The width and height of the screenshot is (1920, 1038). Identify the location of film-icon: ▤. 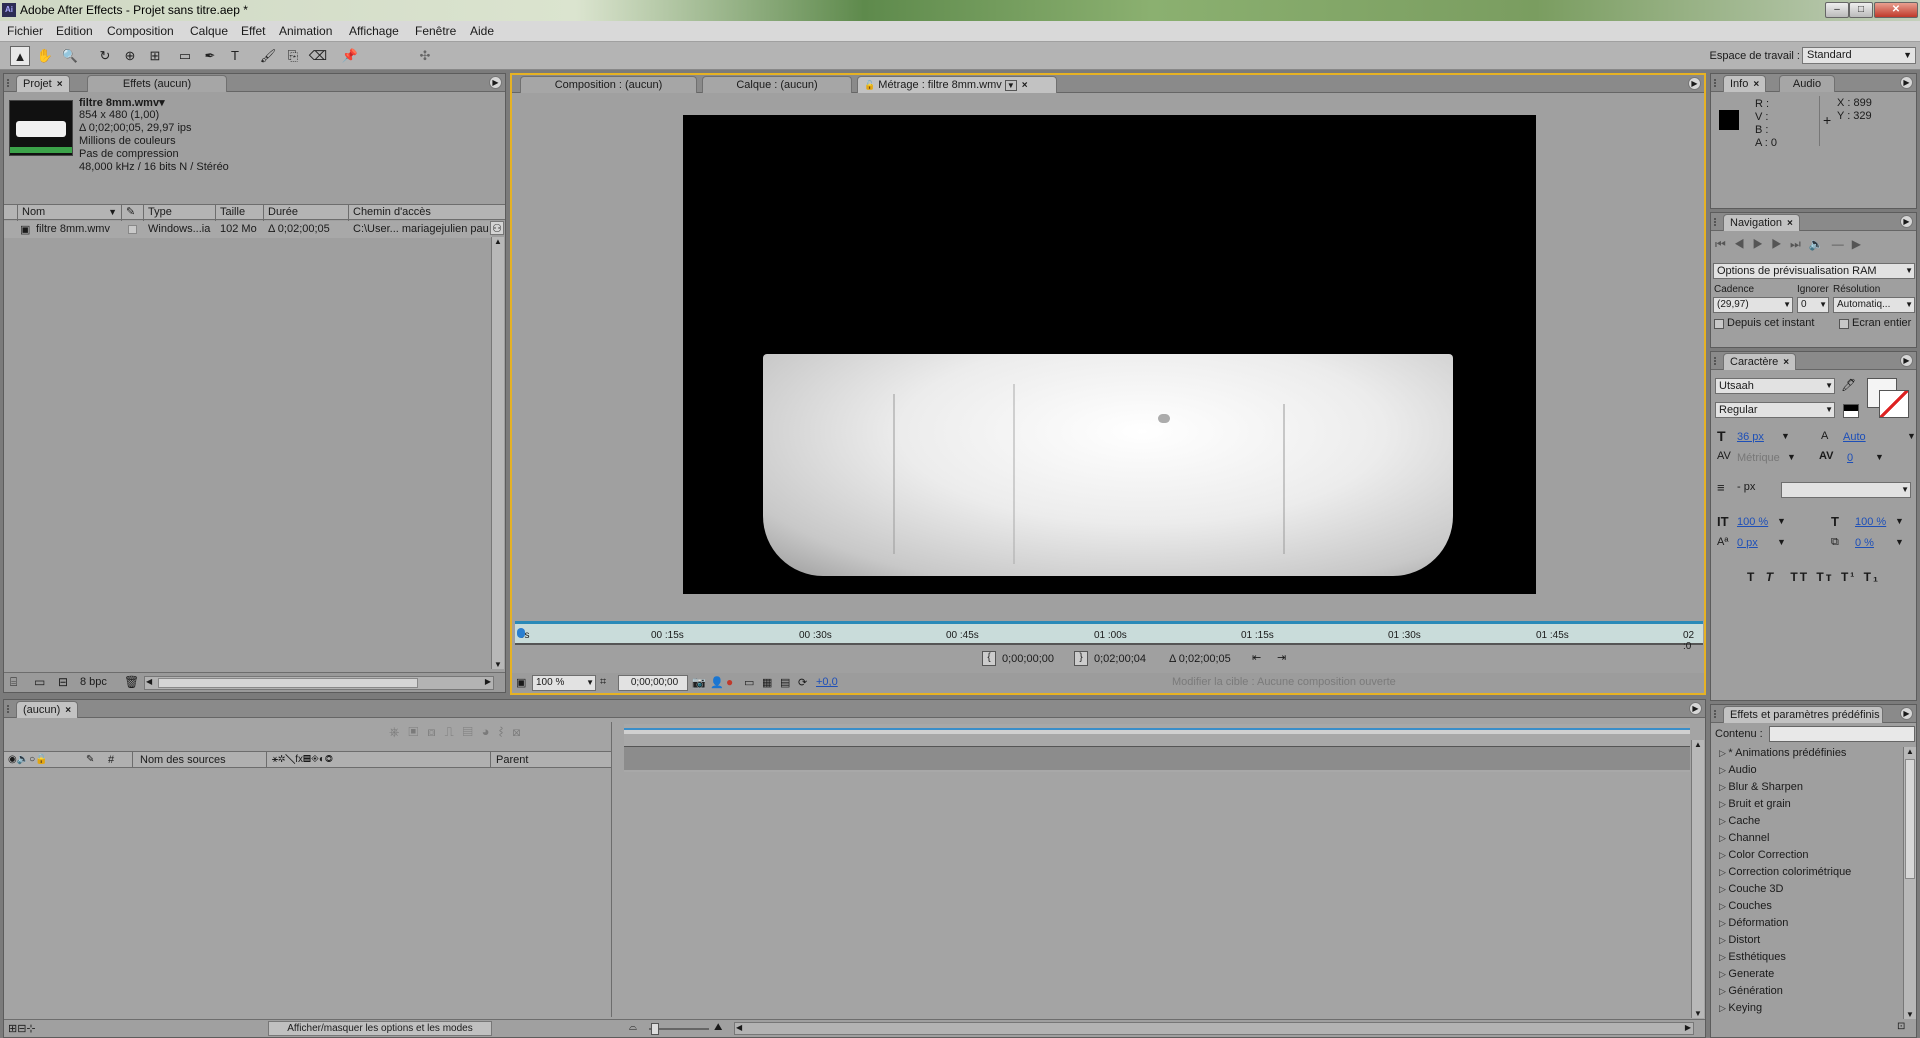
(785, 682).